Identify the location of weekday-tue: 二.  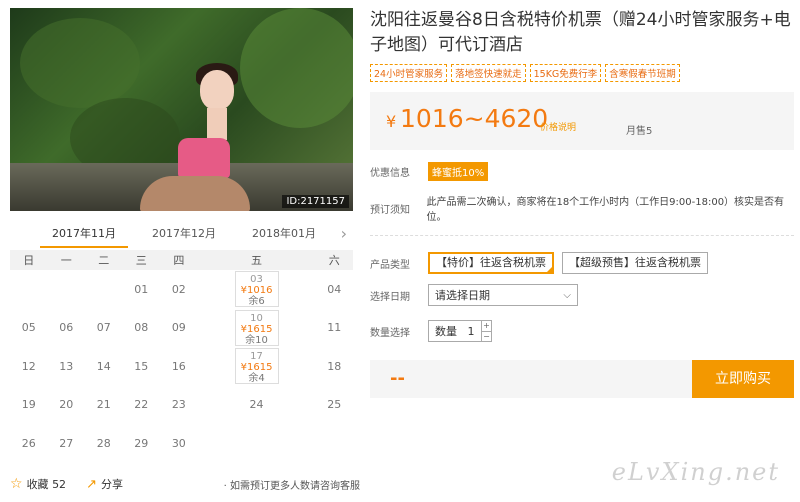
(104, 260).